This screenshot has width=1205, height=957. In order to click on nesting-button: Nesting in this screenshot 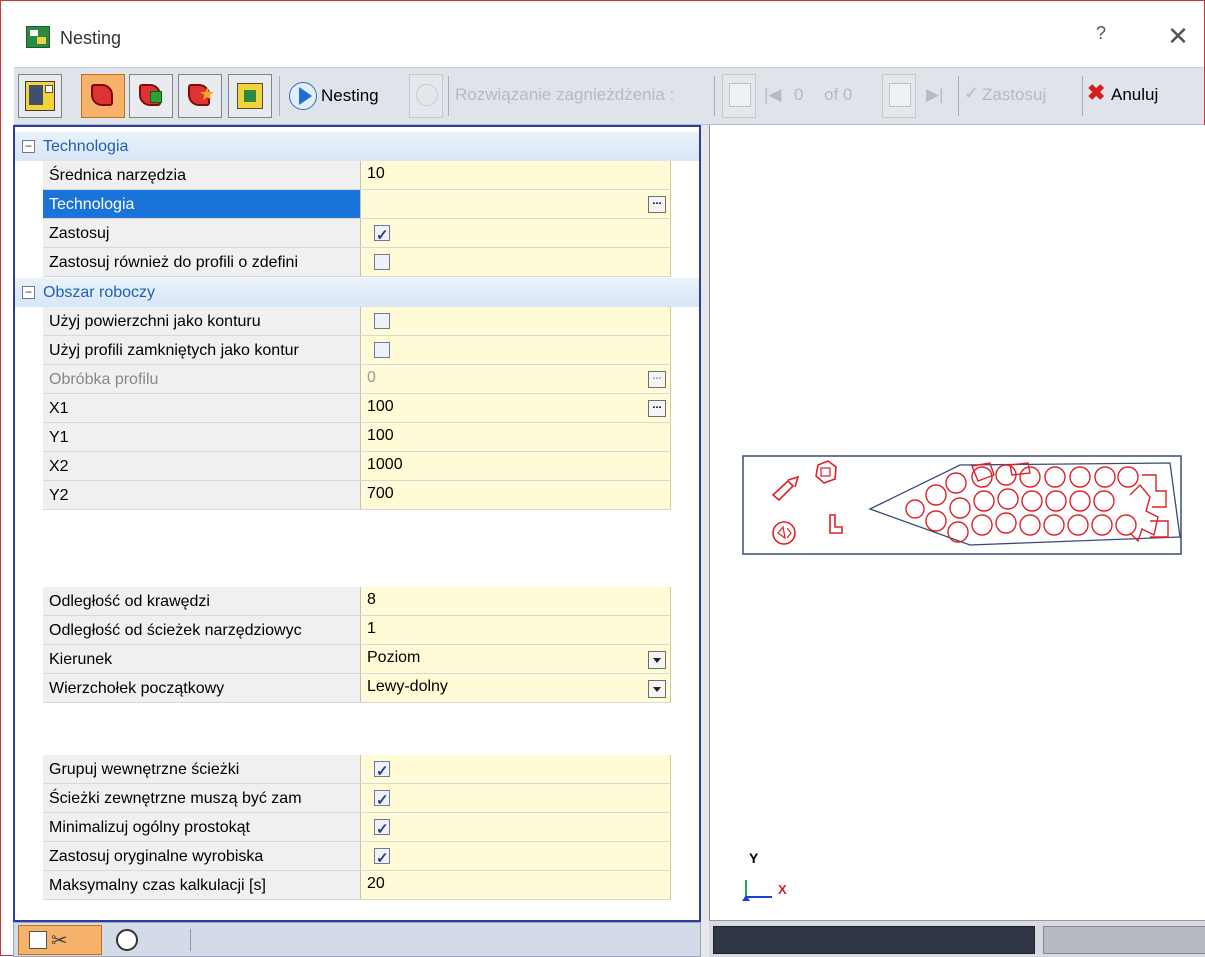, I will do `click(346, 96)`.